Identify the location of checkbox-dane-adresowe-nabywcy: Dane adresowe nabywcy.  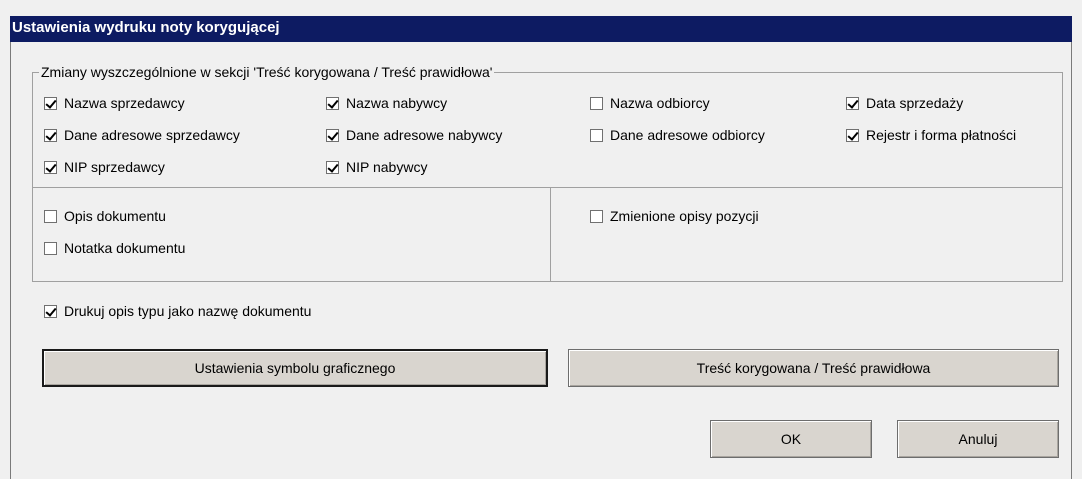
(414, 135).